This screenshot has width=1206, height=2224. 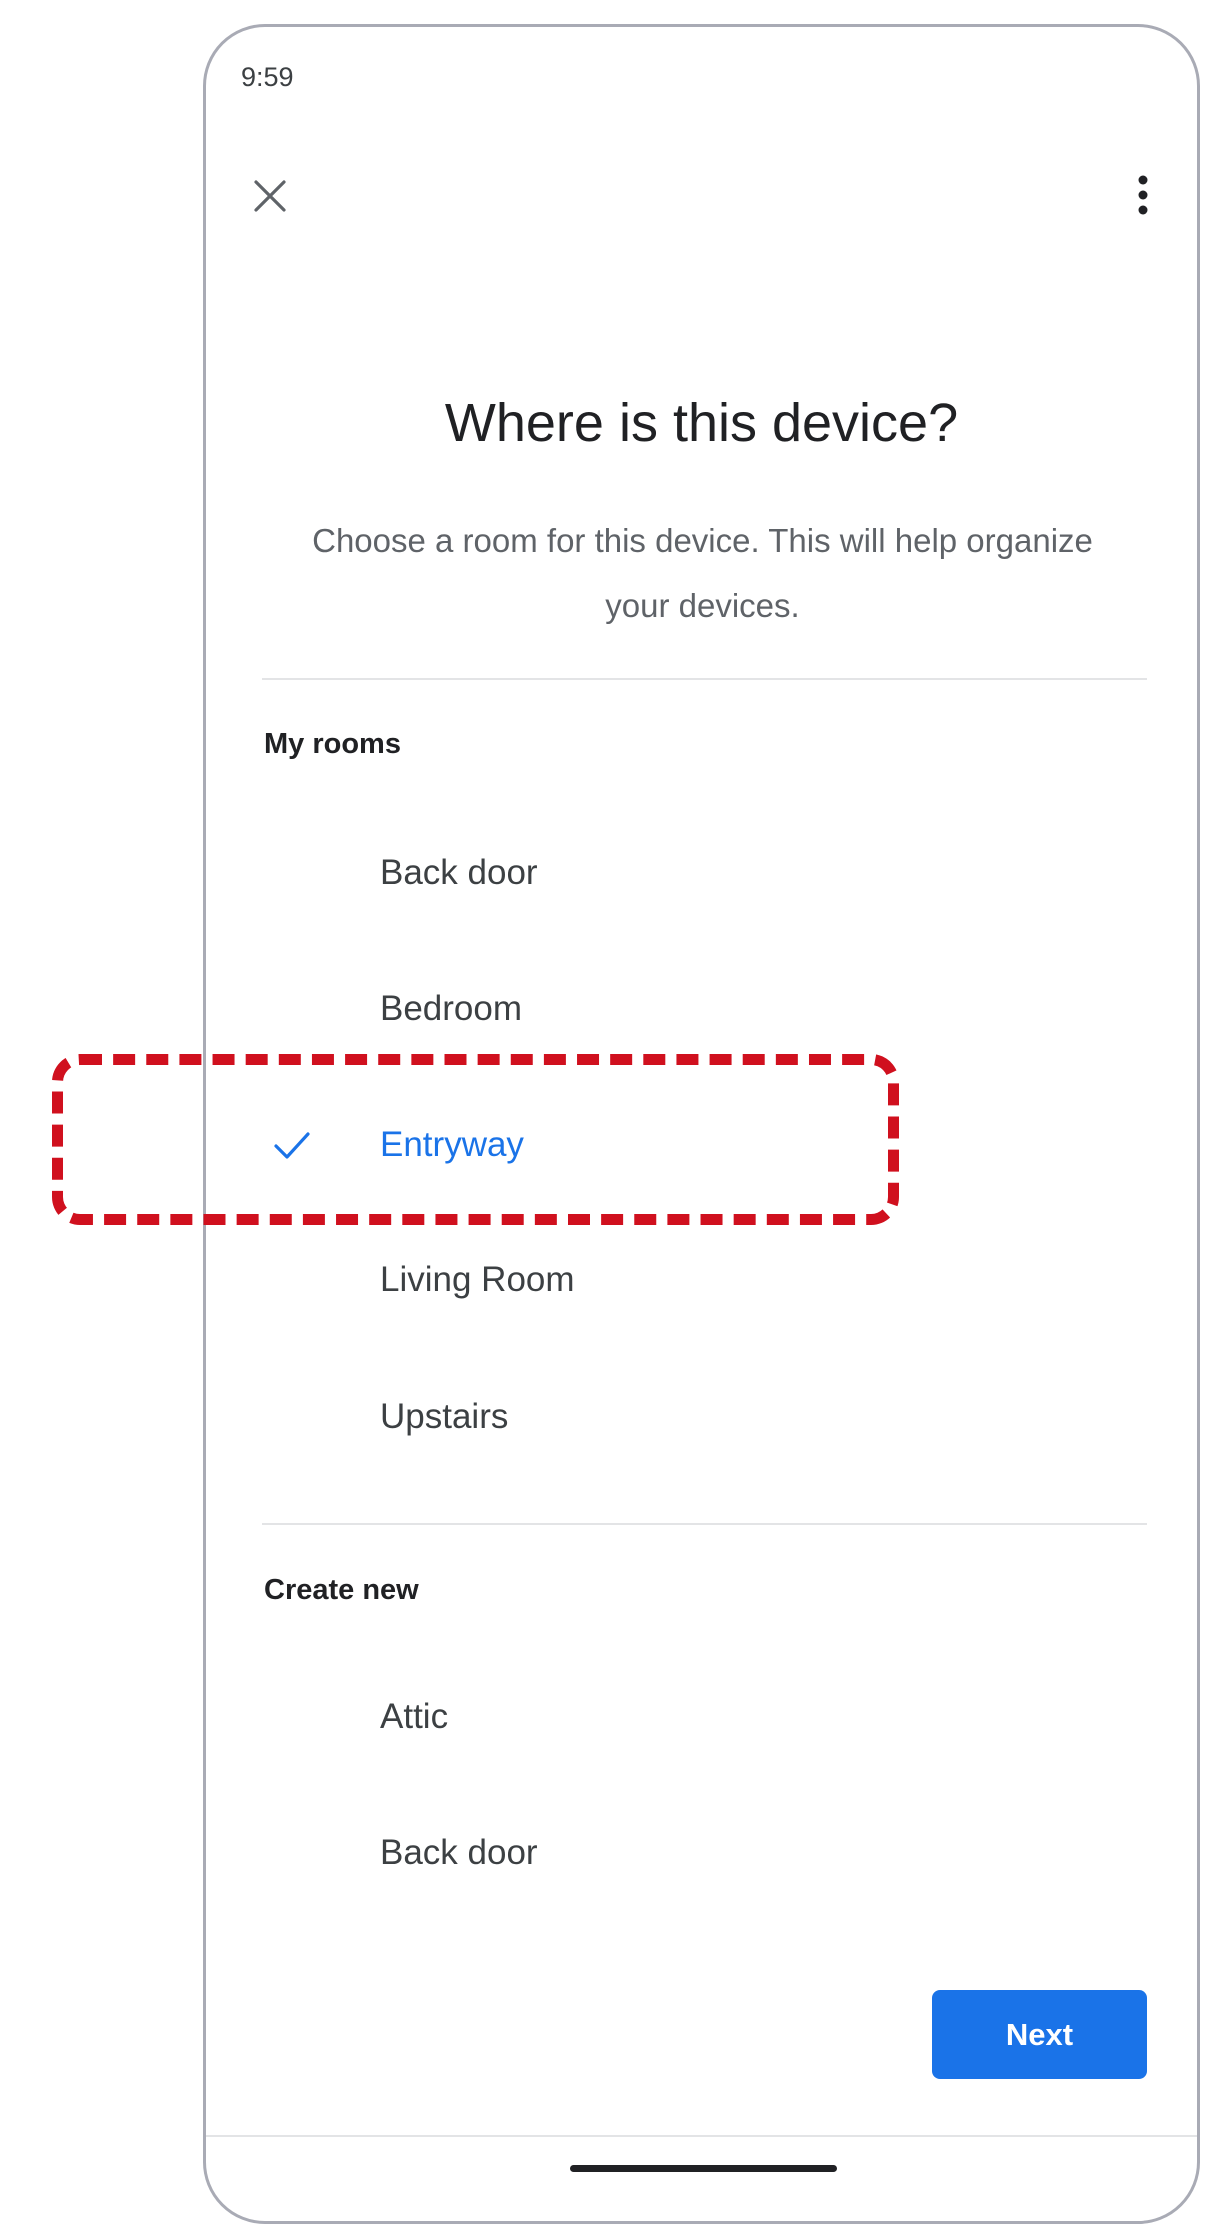 What do you see at coordinates (414, 1716) in the screenshot?
I see `room-label: Attic` at bounding box center [414, 1716].